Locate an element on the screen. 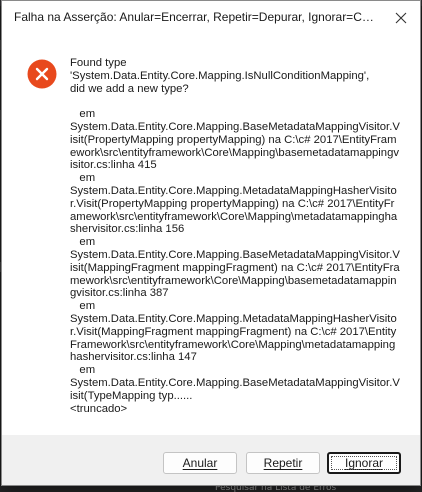 This screenshot has width=422, height=492. dialog-footer: Anular Repetir Ignorar is located at coordinates (211, 460).